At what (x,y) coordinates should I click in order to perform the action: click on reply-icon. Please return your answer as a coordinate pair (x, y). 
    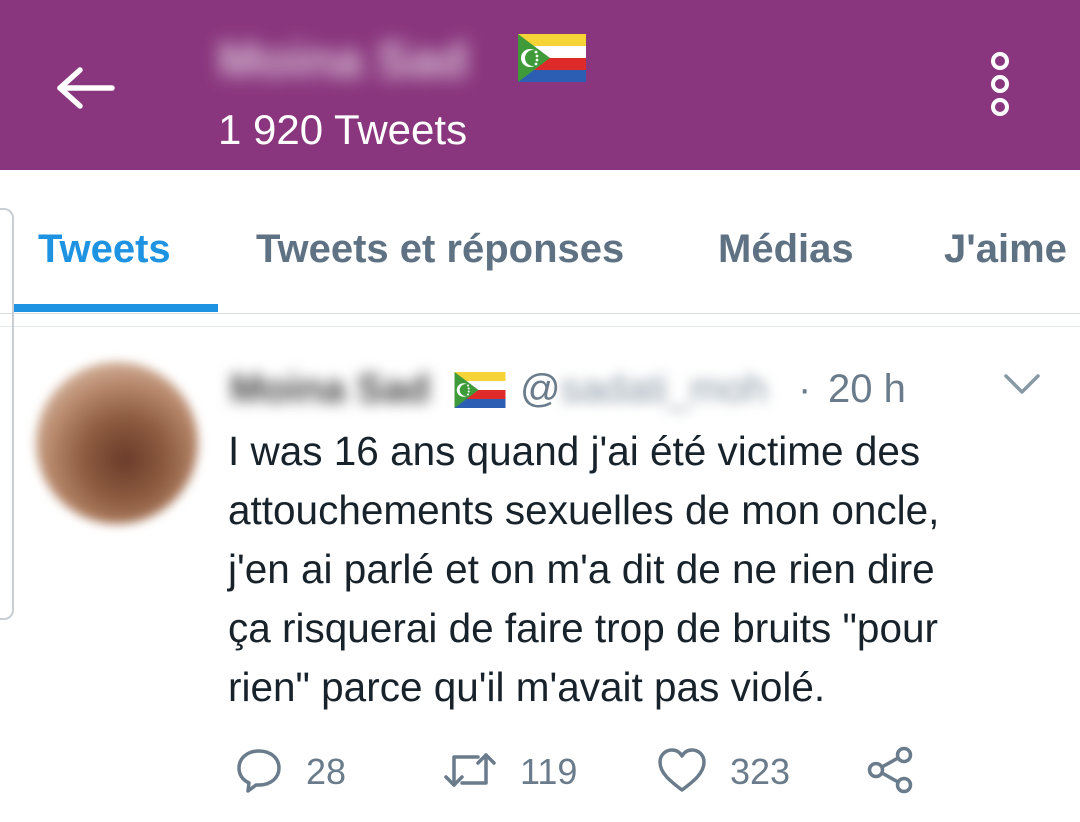
    Looking at the image, I should click on (259, 772).